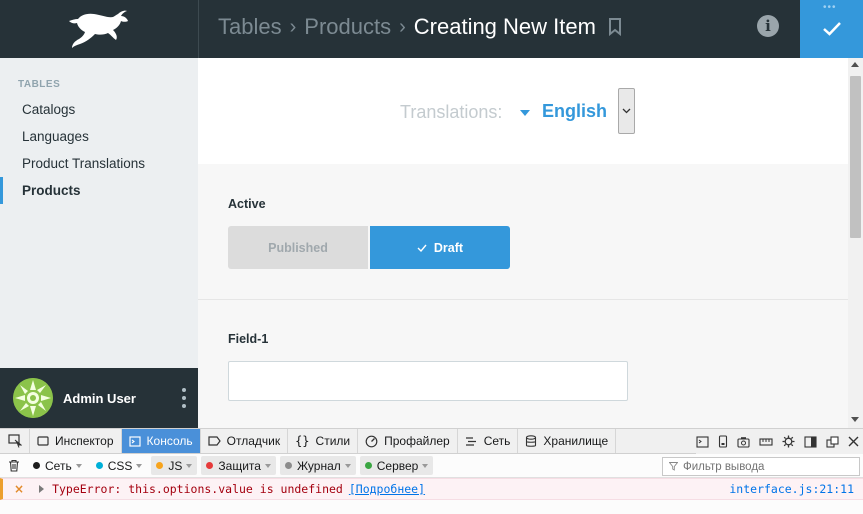 The image size is (863, 514). What do you see at coordinates (84, 441) in the screenshot?
I see `tab-label: Инспектор` at bounding box center [84, 441].